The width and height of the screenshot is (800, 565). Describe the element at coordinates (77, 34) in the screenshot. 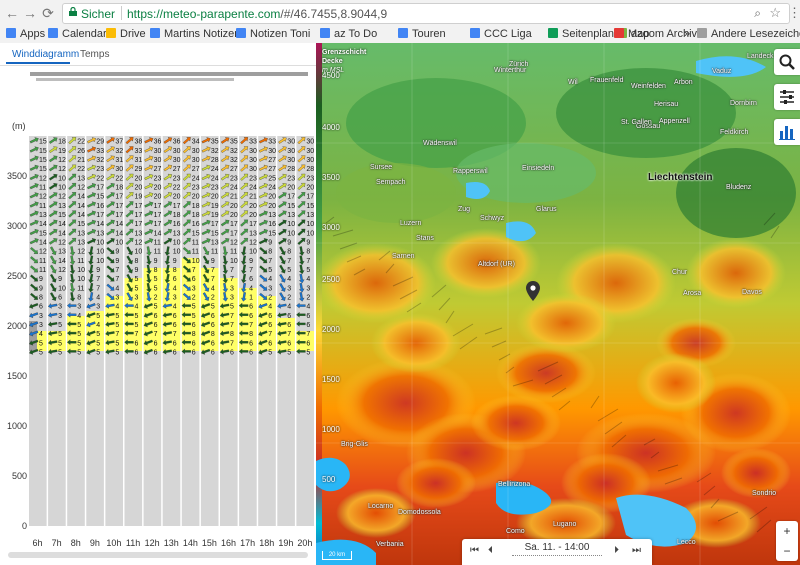

I see `bookmark-calendar: Calendar` at that location.